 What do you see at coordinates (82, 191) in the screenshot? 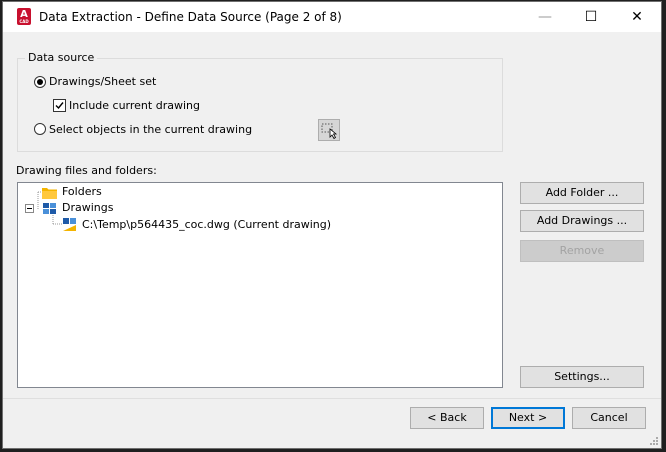
I see `folders-label: Folders` at bounding box center [82, 191].